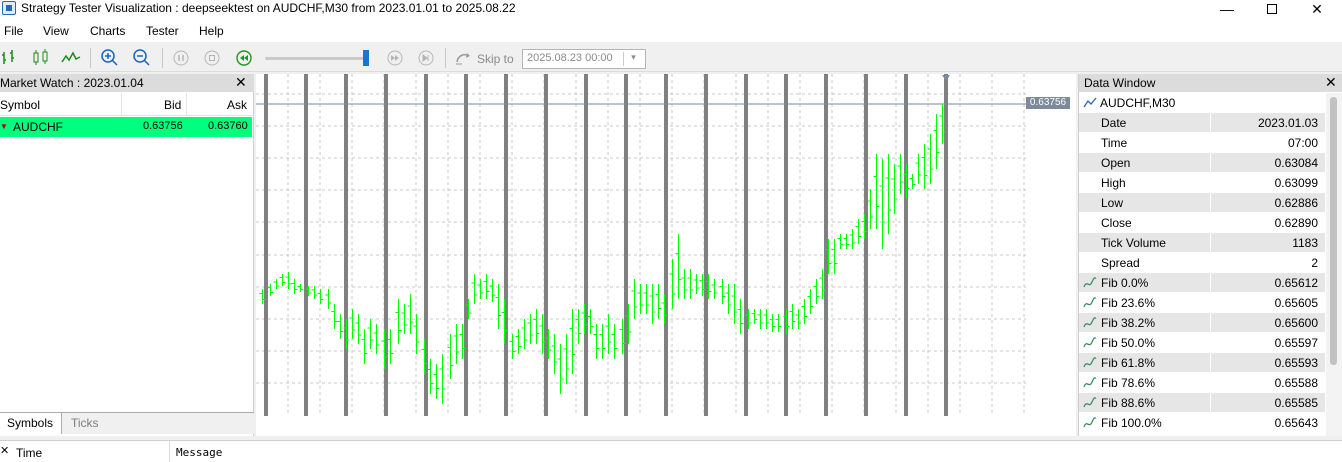 Image resolution: width=1342 pixels, height=462 pixels. What do you see at coordinates (1202, 303) in the screenshot?
I see `data-window-fib-row: Fib 23.6% 0.65605` at bounding box center [1202, 303].